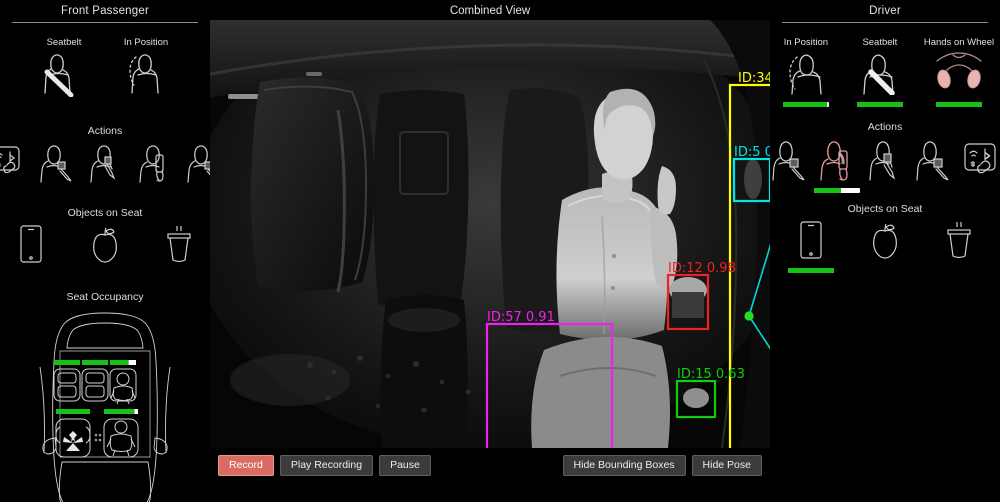 The image size is (1000, 502). Describe the element at coordinates (885, 11) in the screenshot. I see `panel-title-driver: Driver` at that location.